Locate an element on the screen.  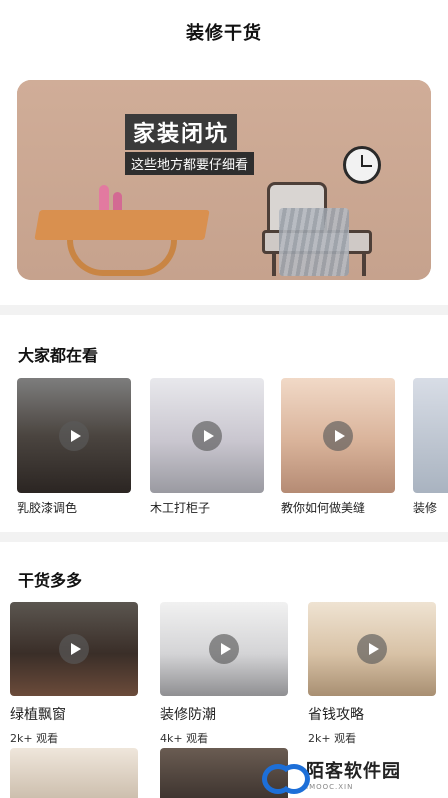
trending-card: 木工打柜子 is located at coordinates (207, 447).